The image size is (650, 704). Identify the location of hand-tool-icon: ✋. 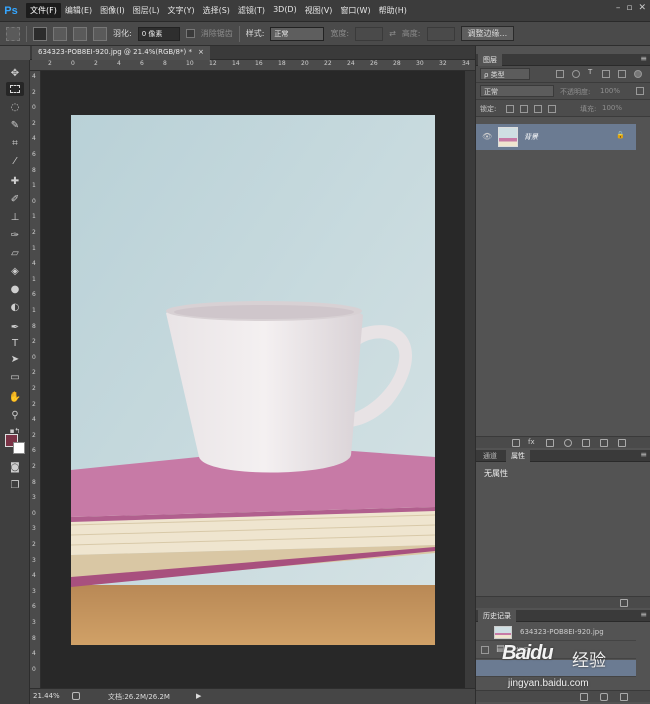
(15, 397).